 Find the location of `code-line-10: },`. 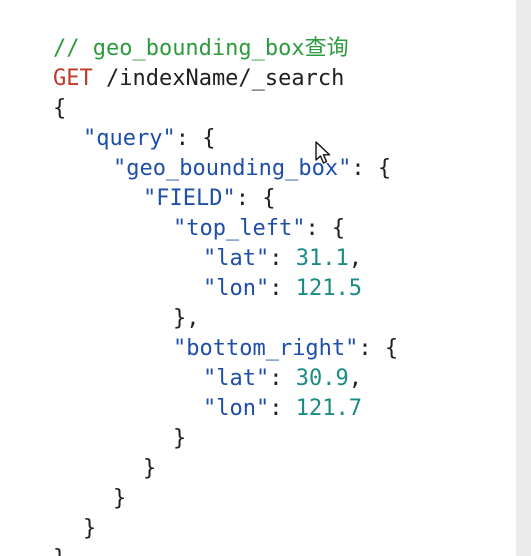

code-line-10: }, is located at coordinates (160, 302).